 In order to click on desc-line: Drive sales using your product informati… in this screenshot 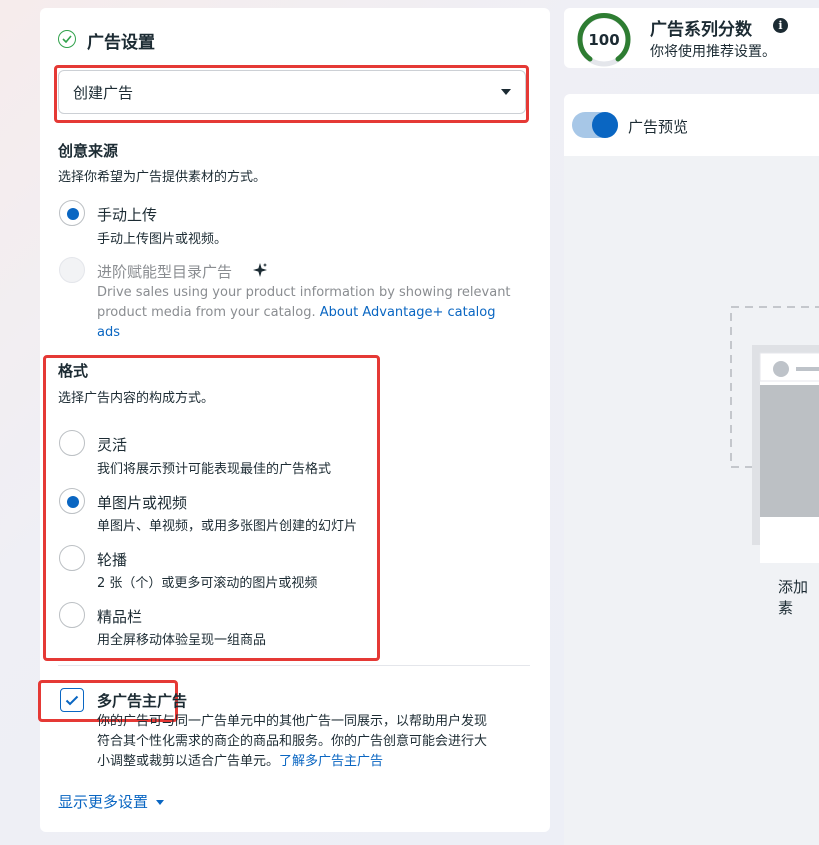, I will do `click(304, 292)`.